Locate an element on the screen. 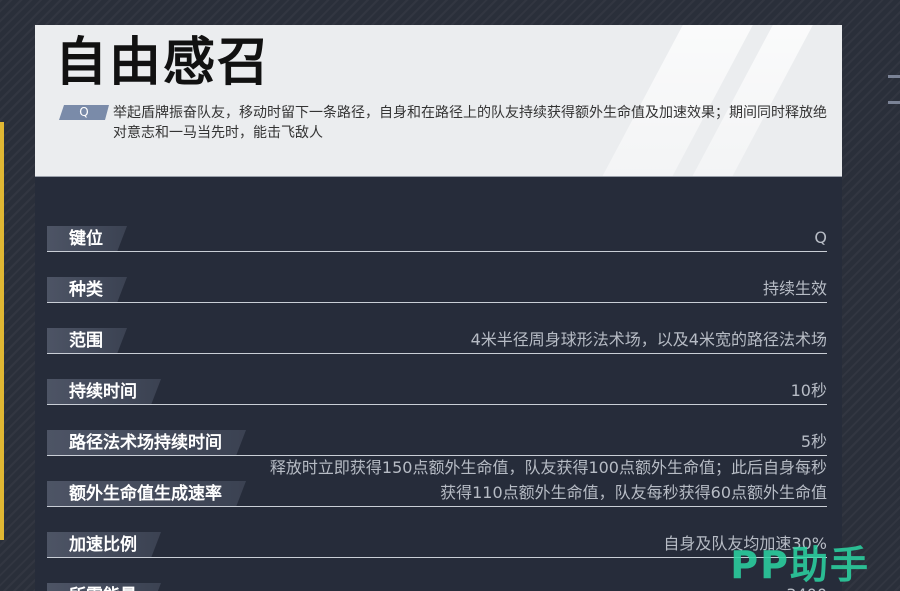  stat-row: 加速比例 自身及队友均加速30% is located at coordinates (437, 532).